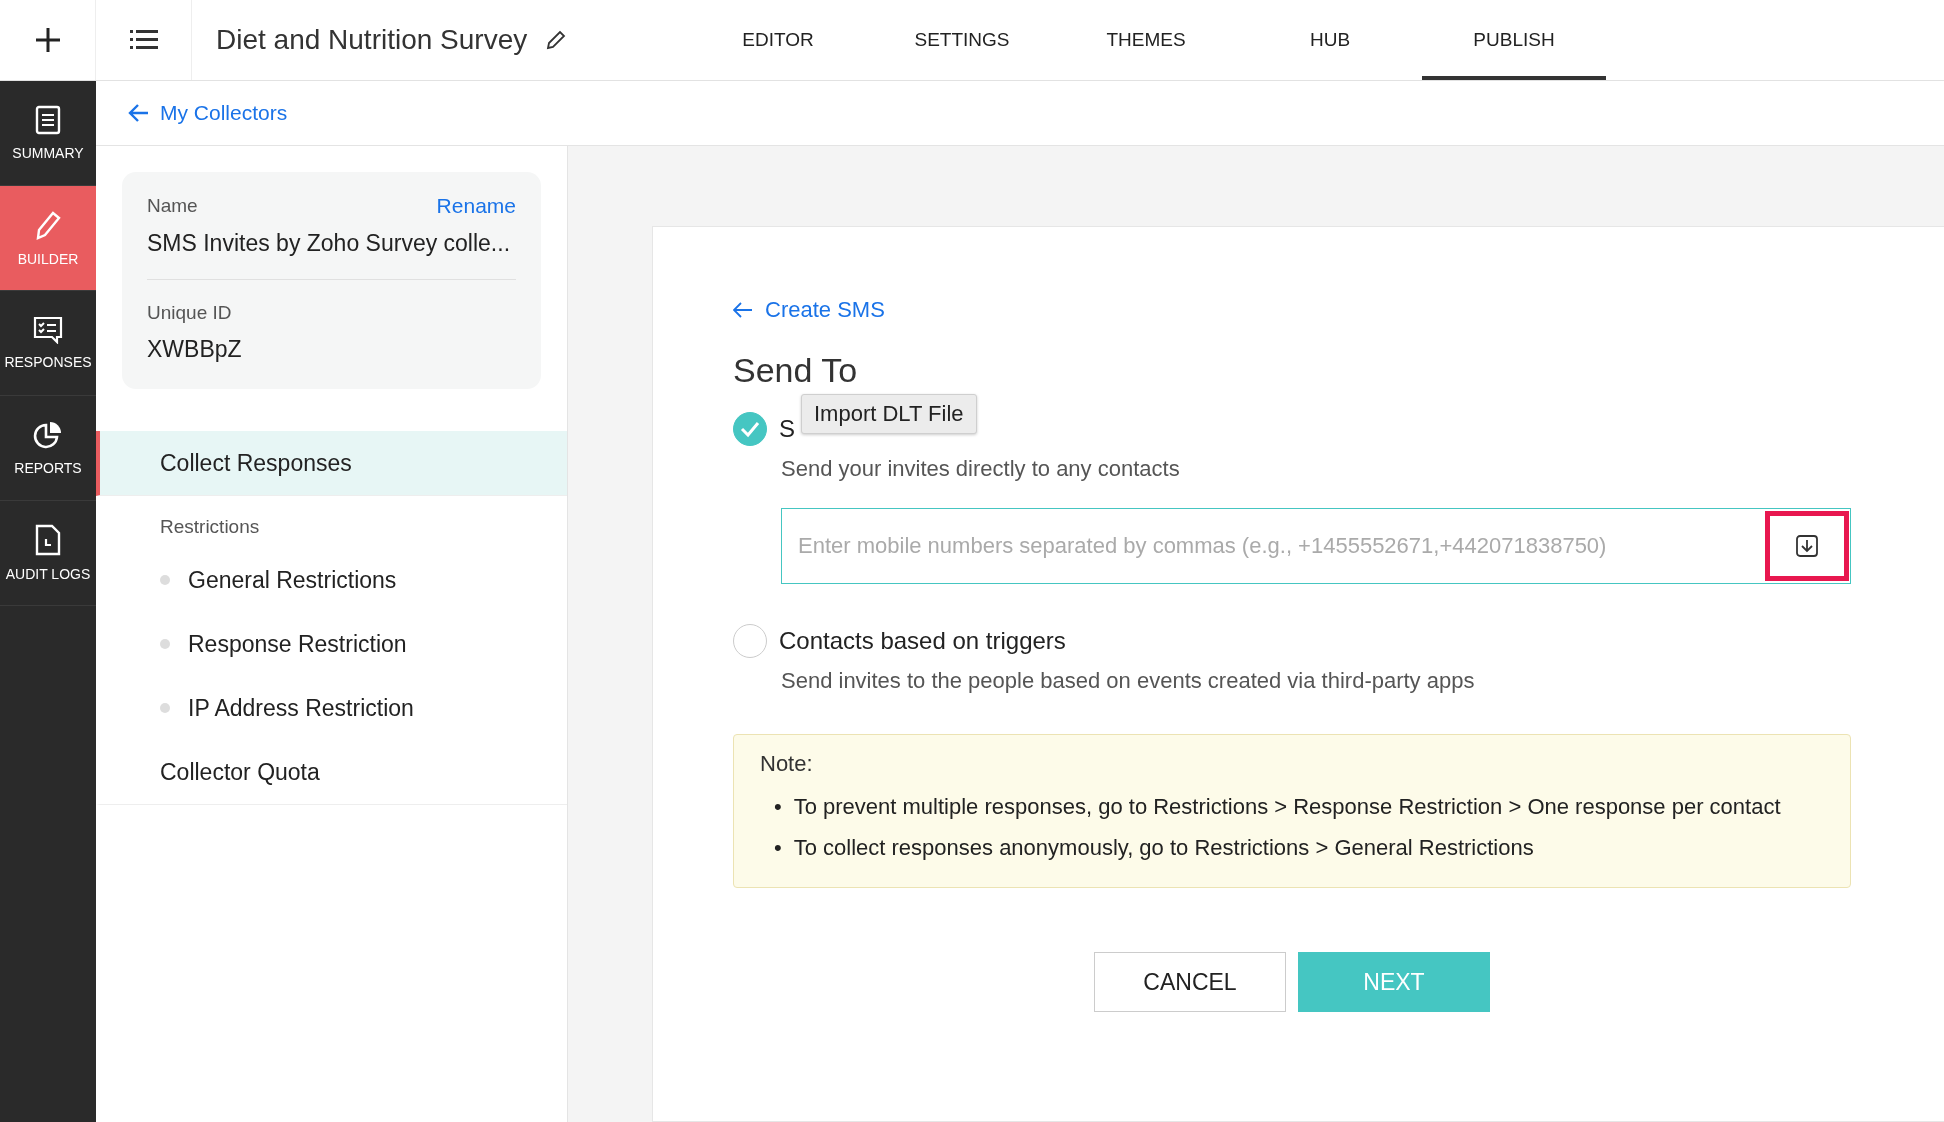  What do you see at coordinates (1163, 848) in the screenshot?
I see `note-item: To collect responses anonymously, go to Restrictions > General Restrictions` at bounding box center [1163, 848].